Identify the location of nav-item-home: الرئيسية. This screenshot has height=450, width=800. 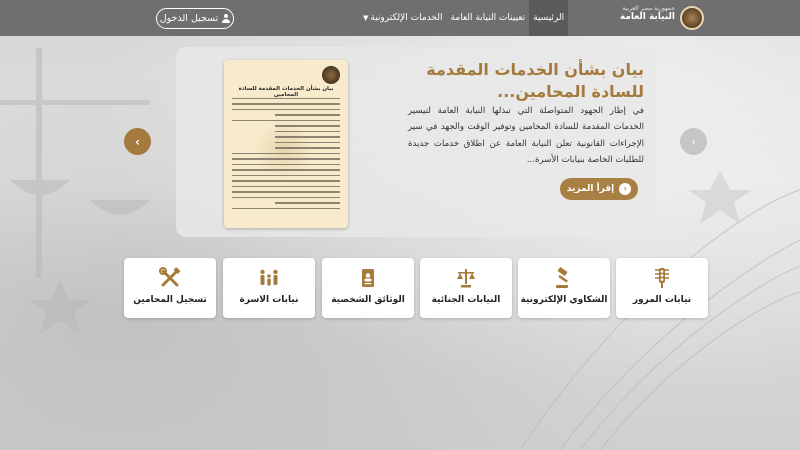
(549, 18).